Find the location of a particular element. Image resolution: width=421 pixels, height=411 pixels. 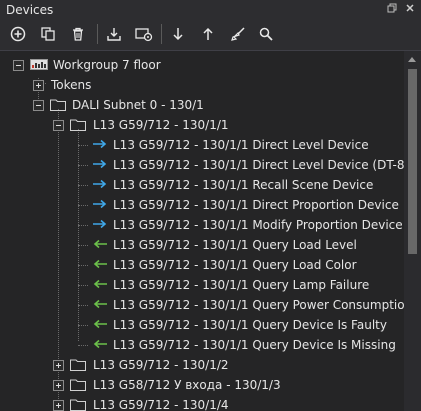

tree-node-subnet: DALI Subnet 0 - 130/1 is located at coordinates (202, 105).